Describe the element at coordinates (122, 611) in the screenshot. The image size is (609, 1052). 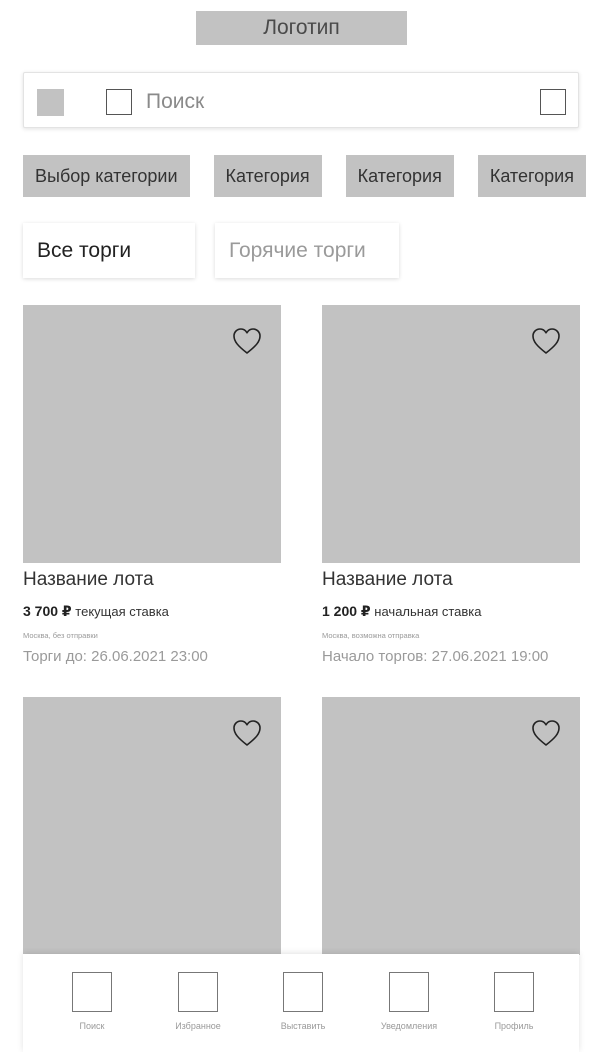
I see `lot-price-type: текущая ставка` at that location.